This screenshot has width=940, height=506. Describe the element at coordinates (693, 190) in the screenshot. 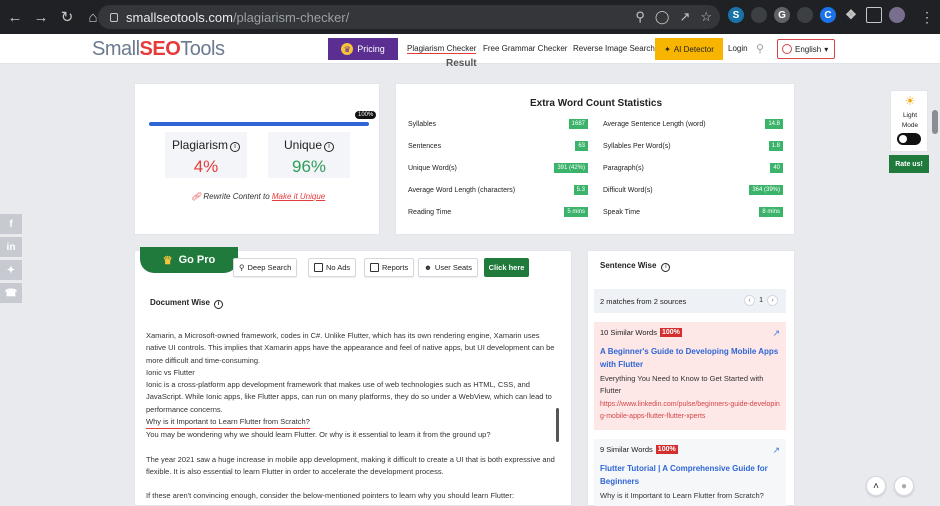

I see `stat-row: Difficult Word(s) 364 (39%)` at that location.